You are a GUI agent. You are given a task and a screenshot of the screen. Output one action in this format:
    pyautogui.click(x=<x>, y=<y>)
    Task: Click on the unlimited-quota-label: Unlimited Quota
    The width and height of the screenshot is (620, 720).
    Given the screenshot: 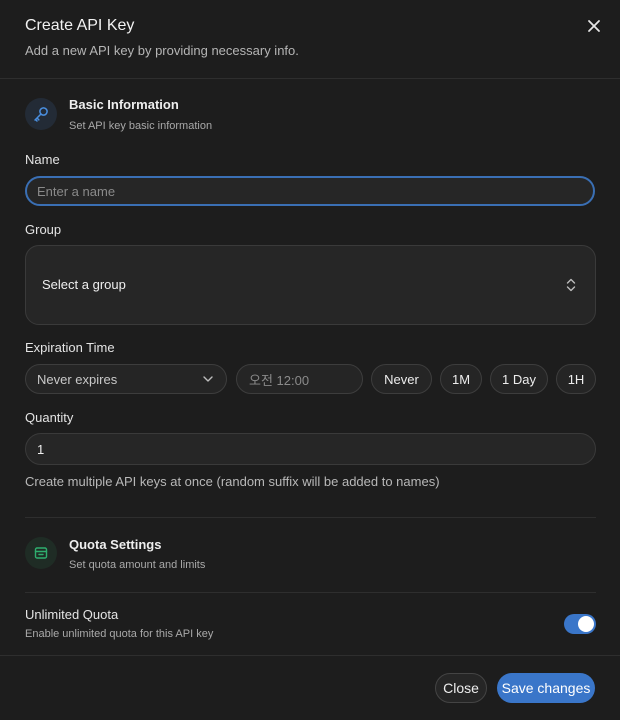 What is the action you would take?
    pyautogui.click(x=72, y=614)
    